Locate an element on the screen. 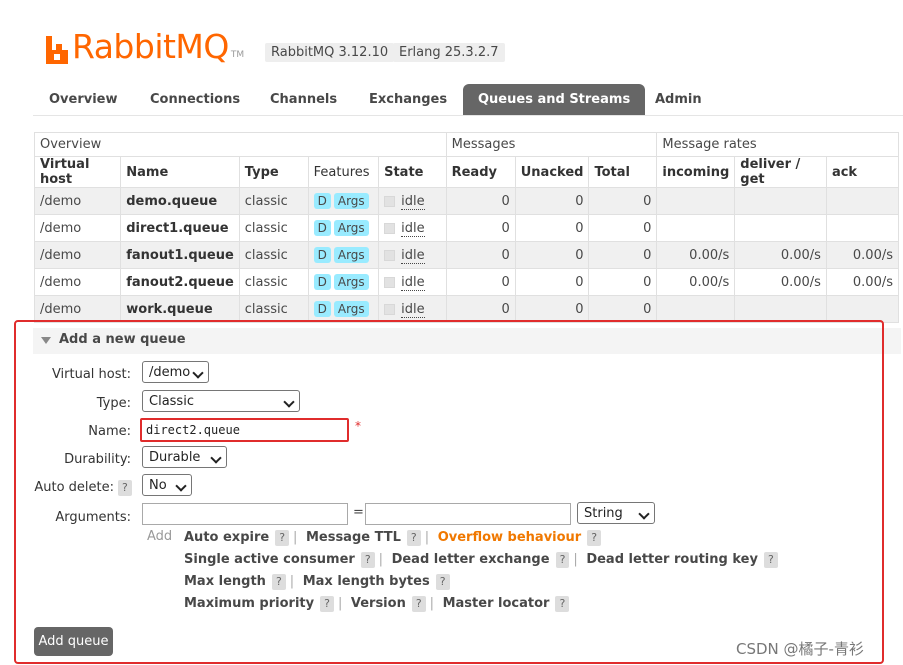 The width and height of the screenshot is (903, 665). cell-incoming is located at coordinates (696, 309).